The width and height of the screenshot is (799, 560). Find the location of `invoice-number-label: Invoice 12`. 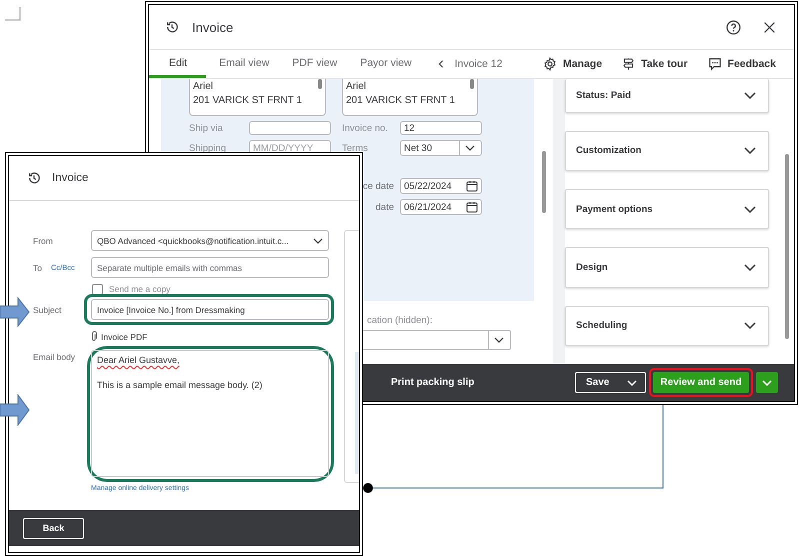

invoice-number-label: Invoice 12 is located at coordinates (478, 64).